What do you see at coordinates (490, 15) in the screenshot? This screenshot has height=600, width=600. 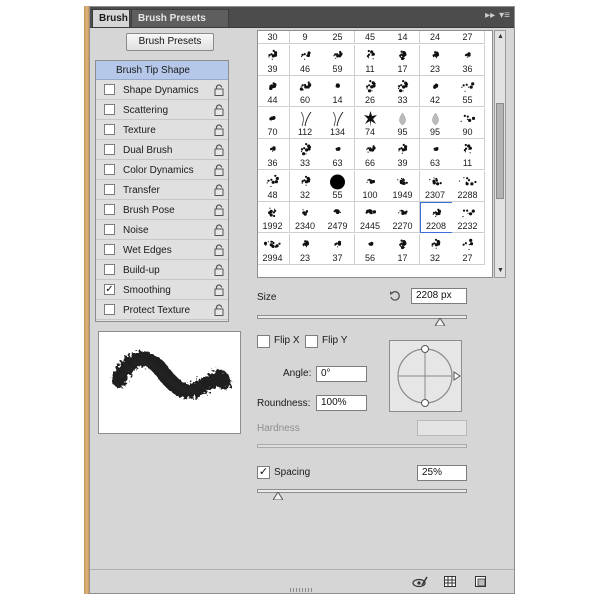 I see `double-arrow-right-icon: ▸▸` at bounding box center [490, 15].